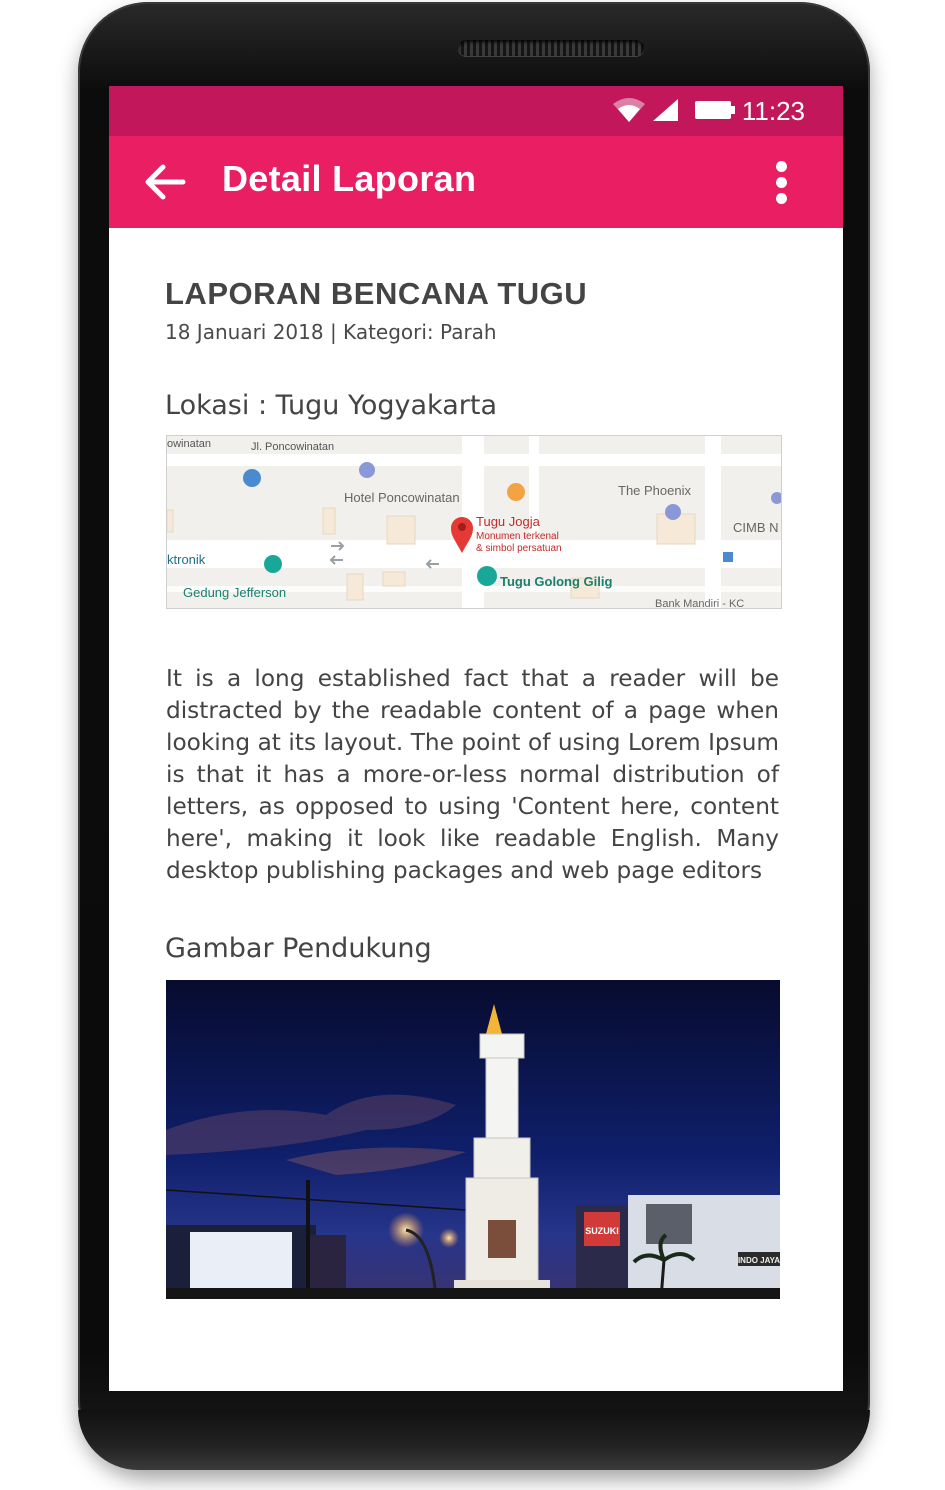  Describe the element at coordinates (331, 405) in the screenshot. I see `location-label: Lokasi : Tugu Yogyakarta` at that location.